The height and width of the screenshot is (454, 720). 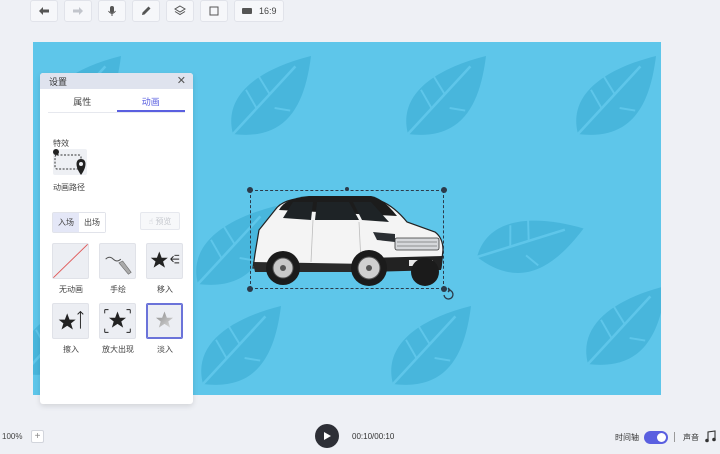 I want to click on animation-option-wipe-in: 擦入, so click(x=71, y=329).